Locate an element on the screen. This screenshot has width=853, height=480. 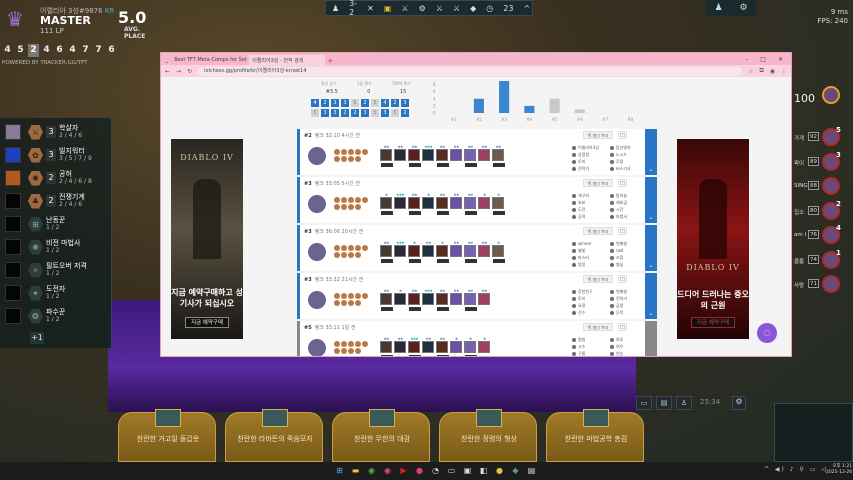
player-name: 도전 is located at coordinates (590, 210).